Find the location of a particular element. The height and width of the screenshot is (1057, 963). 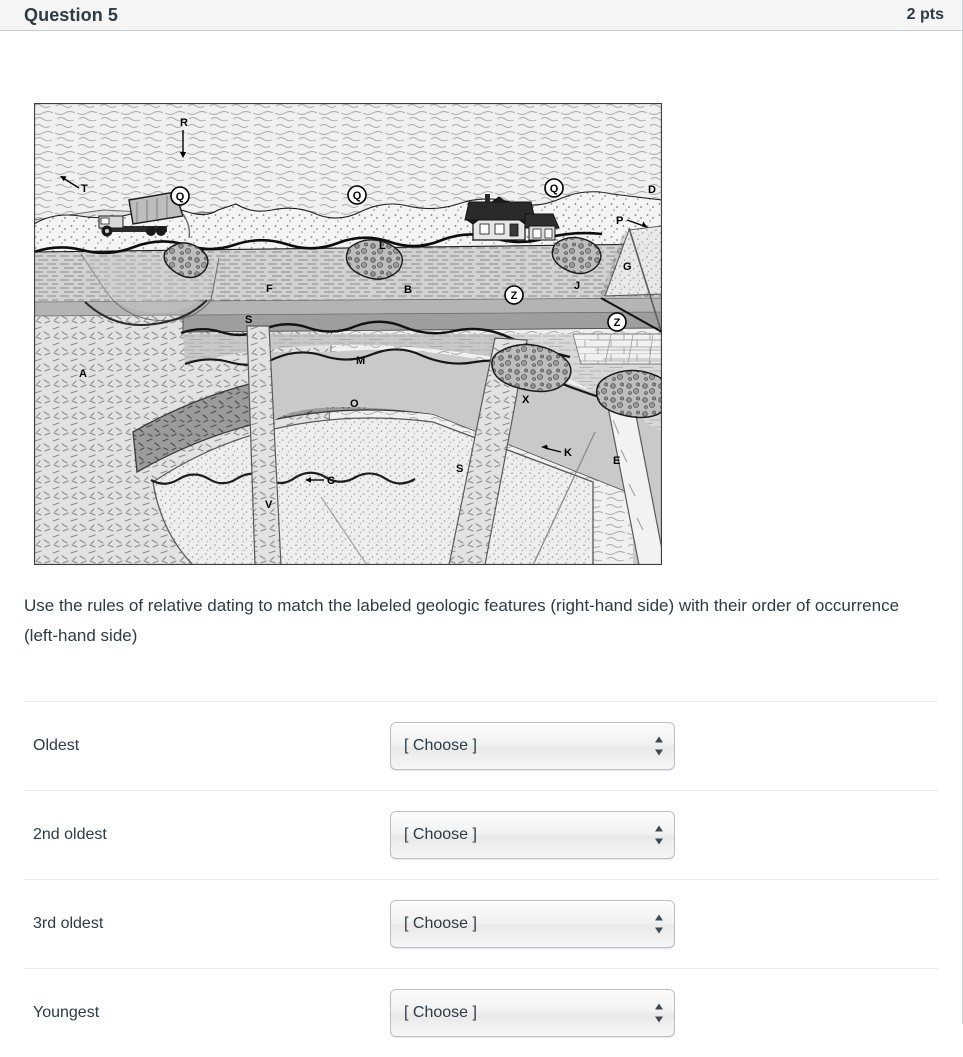

matching-select-shell-3rd-oldest: [ Choose ] is located at coordinates (532, 924).